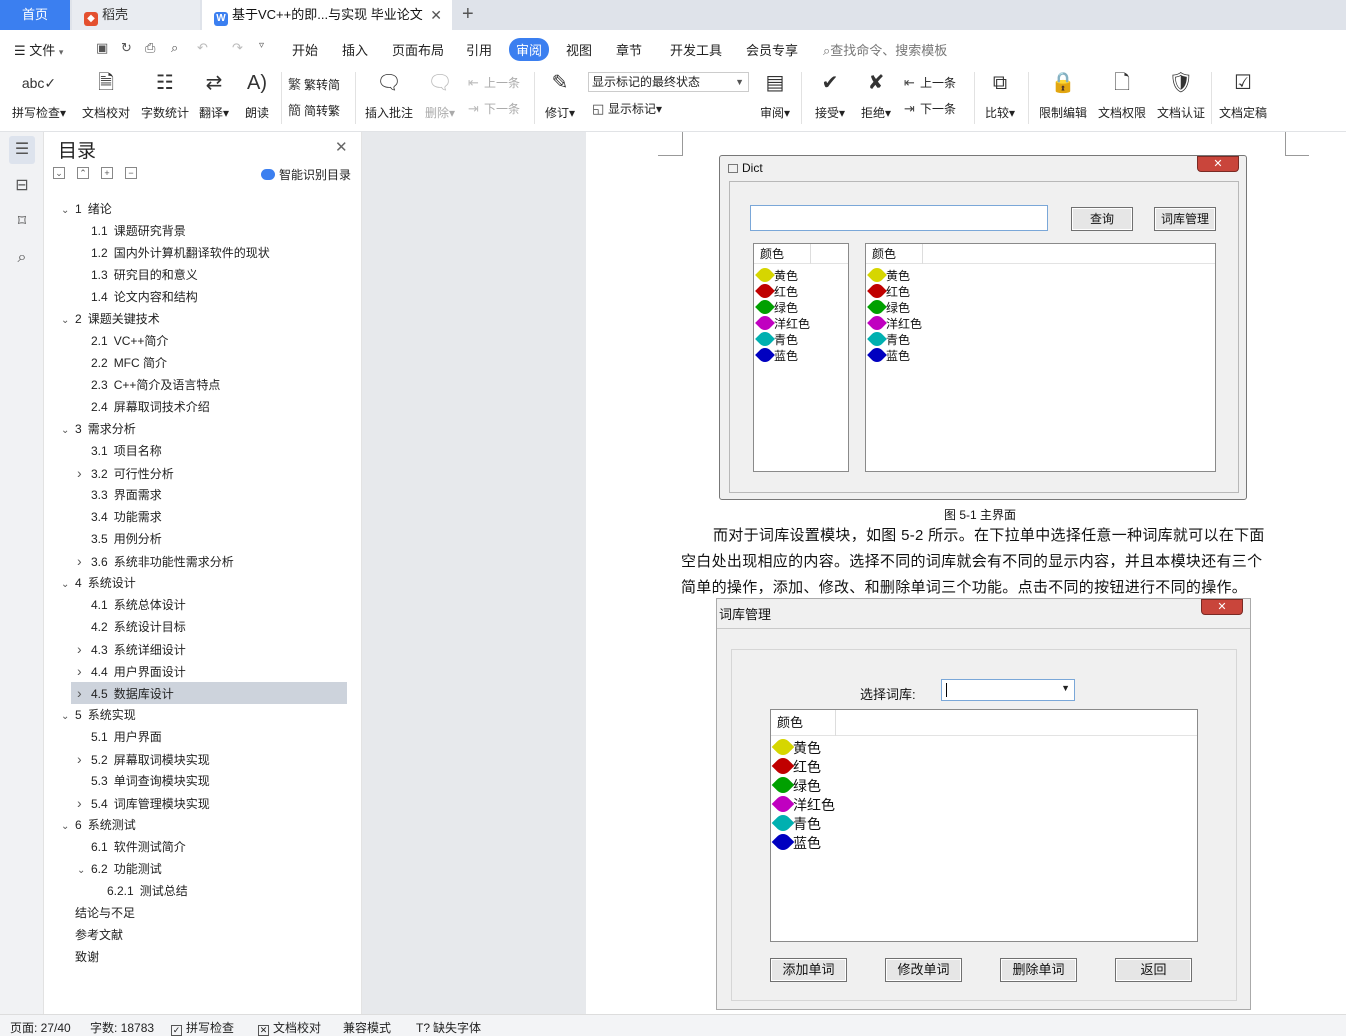 The image size is (1346, 1036). What do you see at coordinates (131, 173) in the screenshot?
I see `remove-heading-icon: −` at bounding box center [131, 173].